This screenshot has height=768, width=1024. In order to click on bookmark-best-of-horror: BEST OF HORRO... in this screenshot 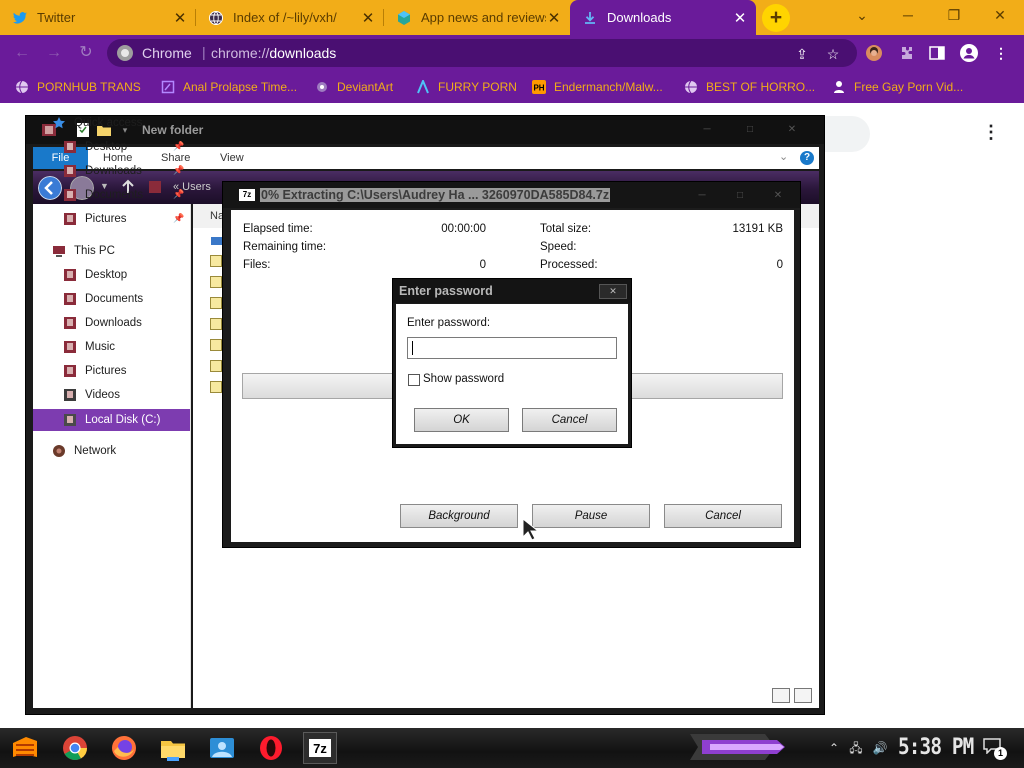, I will do `click(749, 87)`.